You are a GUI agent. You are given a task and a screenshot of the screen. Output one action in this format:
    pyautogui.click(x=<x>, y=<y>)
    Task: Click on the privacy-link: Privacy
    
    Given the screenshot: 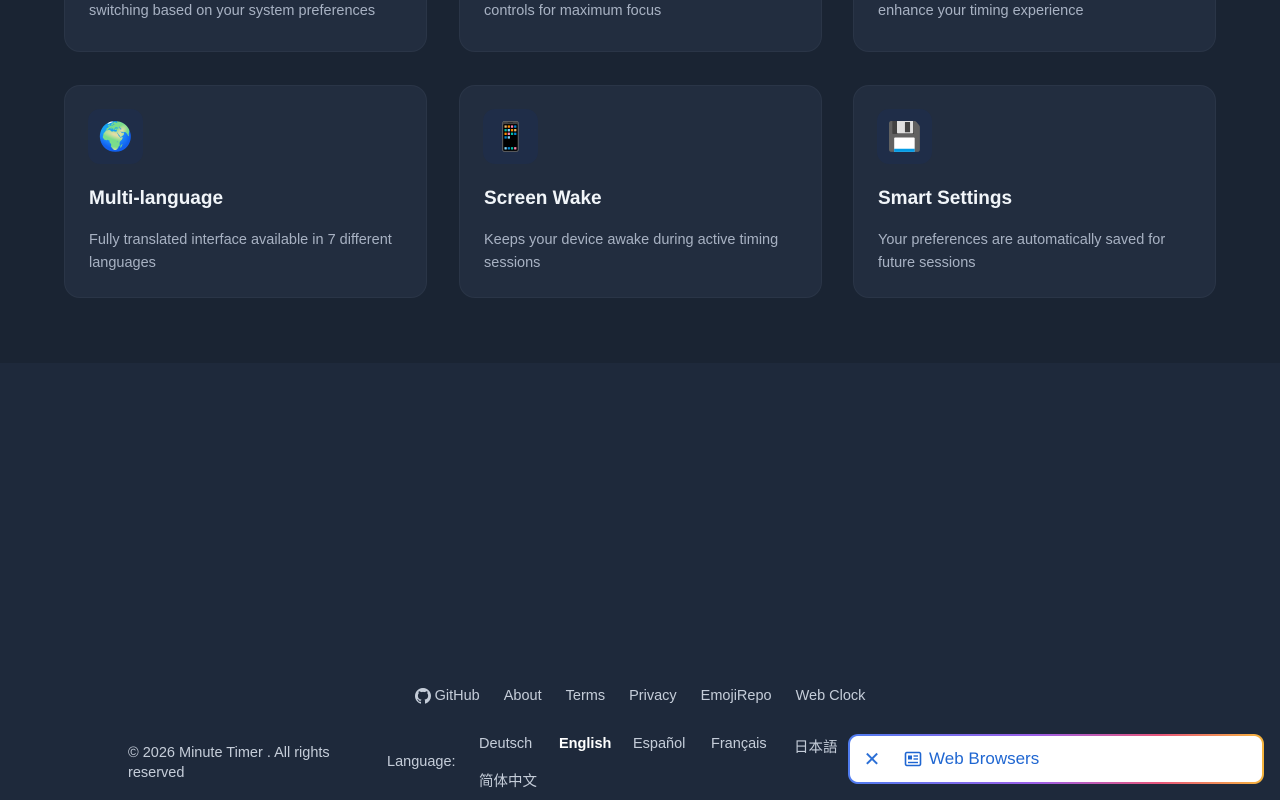 What is the action you would take?
    pyautogui.click(x=653, y=696)
    